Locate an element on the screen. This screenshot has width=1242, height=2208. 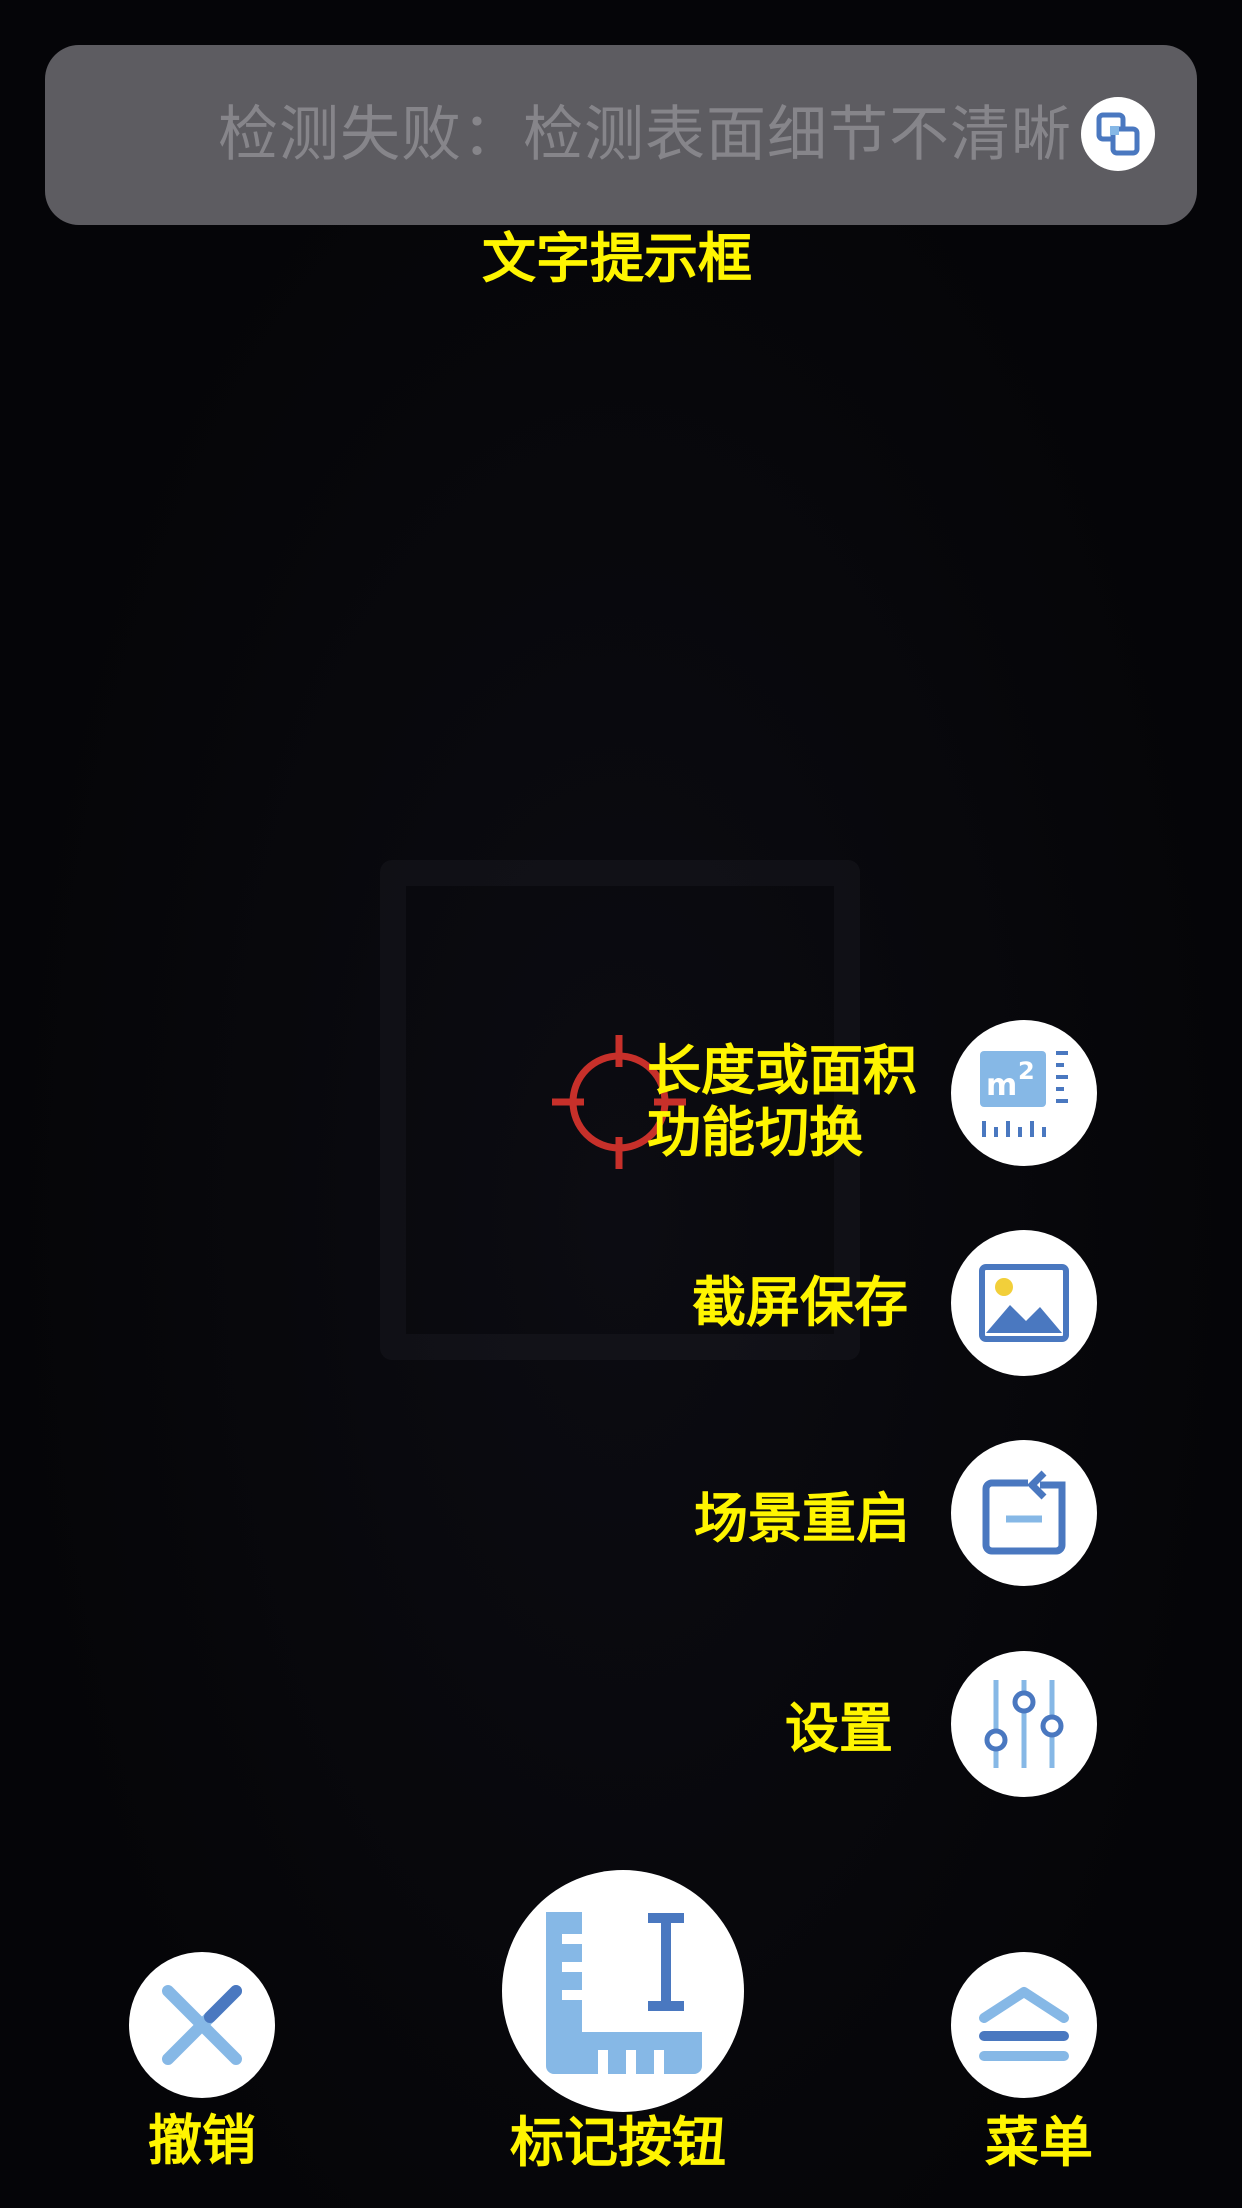
sliders-icon is located at coordinates (1024, 1724).